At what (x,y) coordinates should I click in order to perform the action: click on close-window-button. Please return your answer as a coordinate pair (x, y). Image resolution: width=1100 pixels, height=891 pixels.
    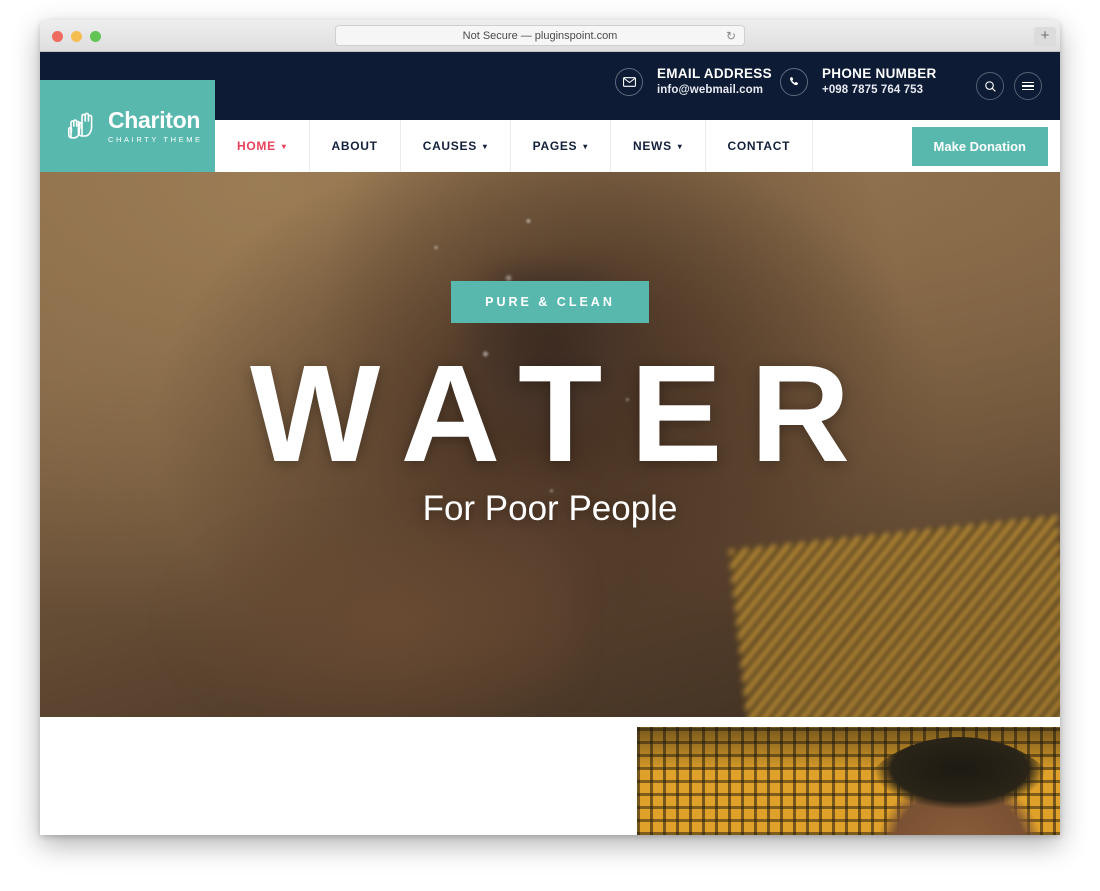
    Looking at the image, I should click on (57, 36).